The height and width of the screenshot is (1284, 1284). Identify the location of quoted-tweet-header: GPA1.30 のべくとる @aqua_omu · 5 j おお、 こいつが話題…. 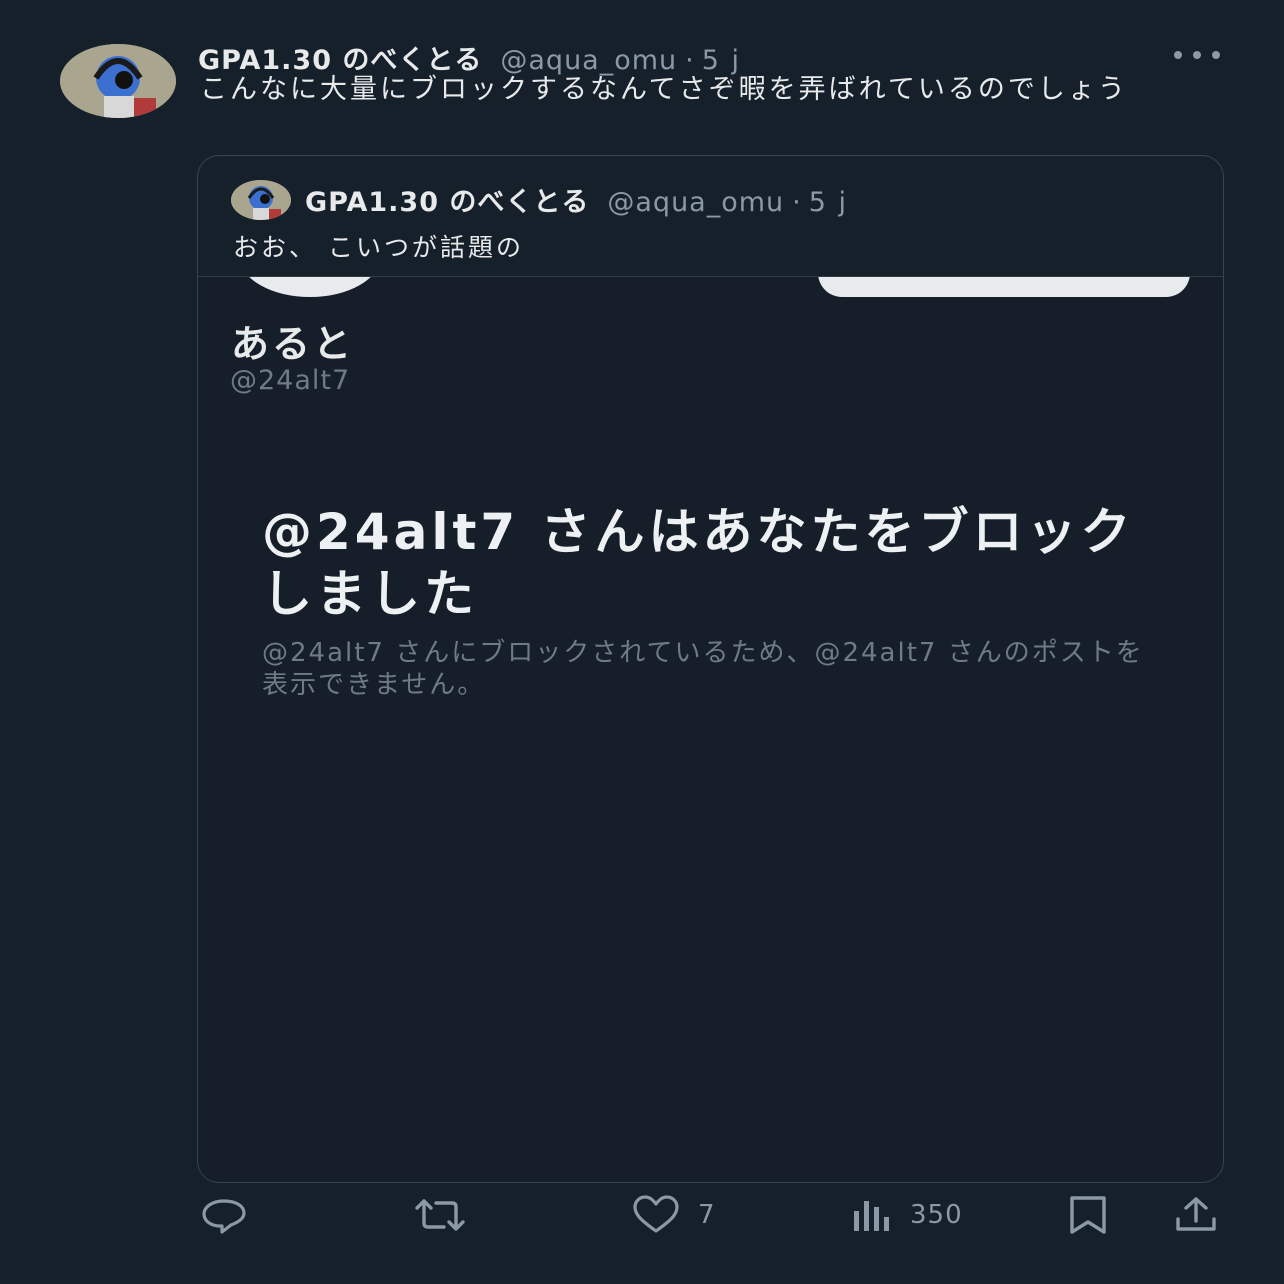
(710, 216).